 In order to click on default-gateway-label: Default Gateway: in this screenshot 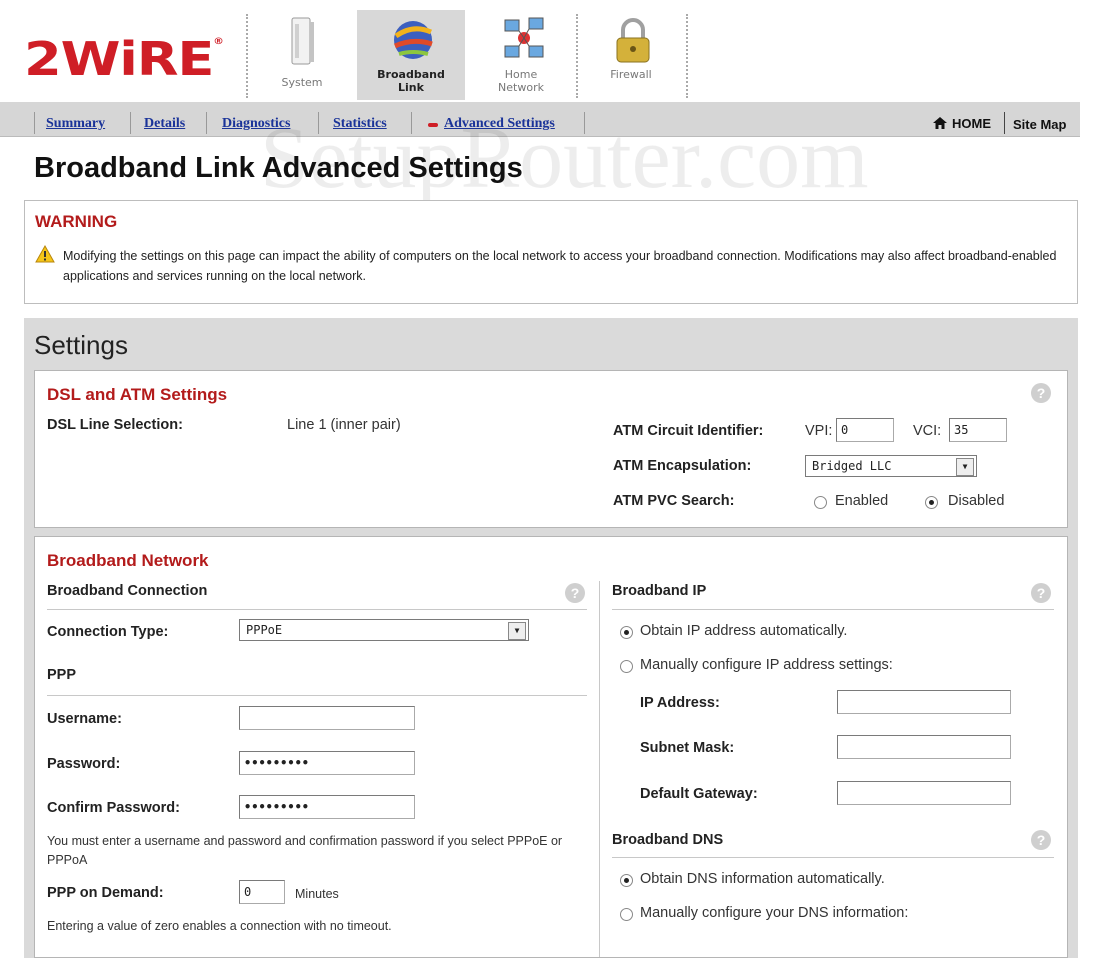, I will do `click(699, 794)`.